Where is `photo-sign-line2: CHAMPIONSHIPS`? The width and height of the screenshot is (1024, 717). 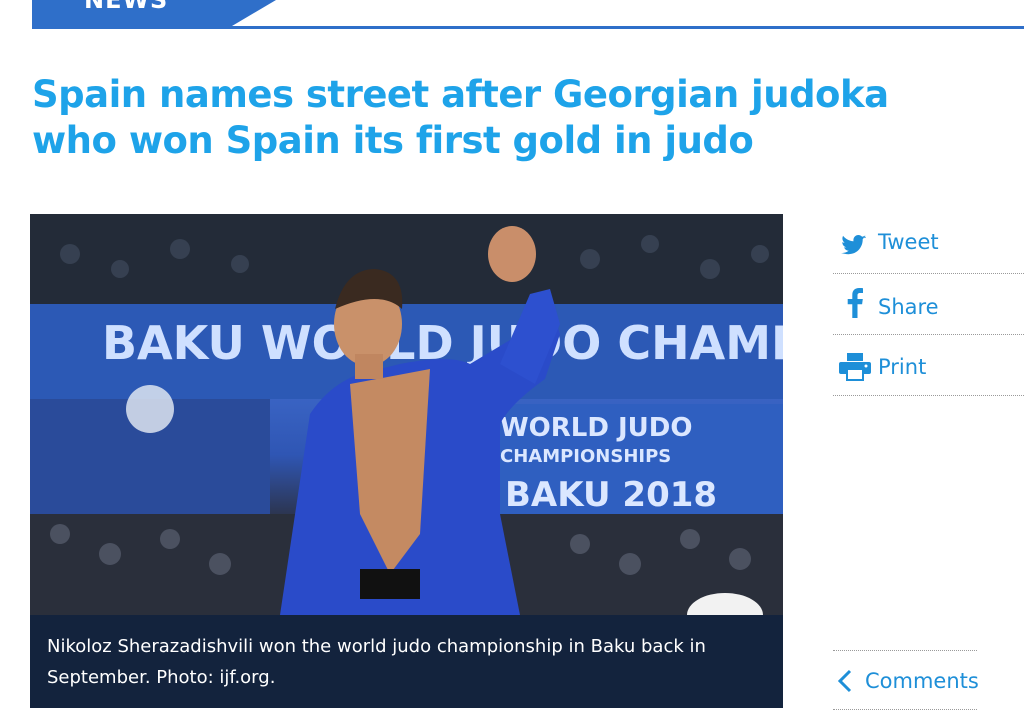
photo-sign-line2: CHAMPIONSHIPS is located at coordinates (585, 456).